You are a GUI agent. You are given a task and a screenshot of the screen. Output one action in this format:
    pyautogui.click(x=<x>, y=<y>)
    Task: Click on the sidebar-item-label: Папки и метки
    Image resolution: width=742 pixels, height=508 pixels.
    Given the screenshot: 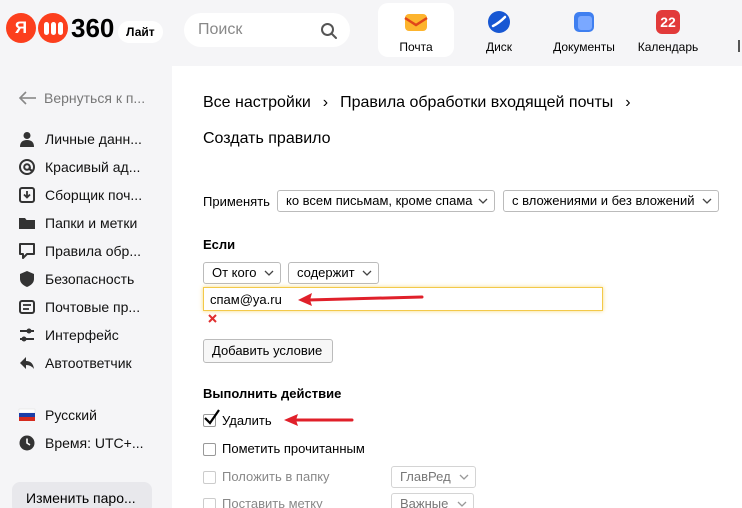 What is the action you would take?
    pyautogui.click(x=91, y=223)
    